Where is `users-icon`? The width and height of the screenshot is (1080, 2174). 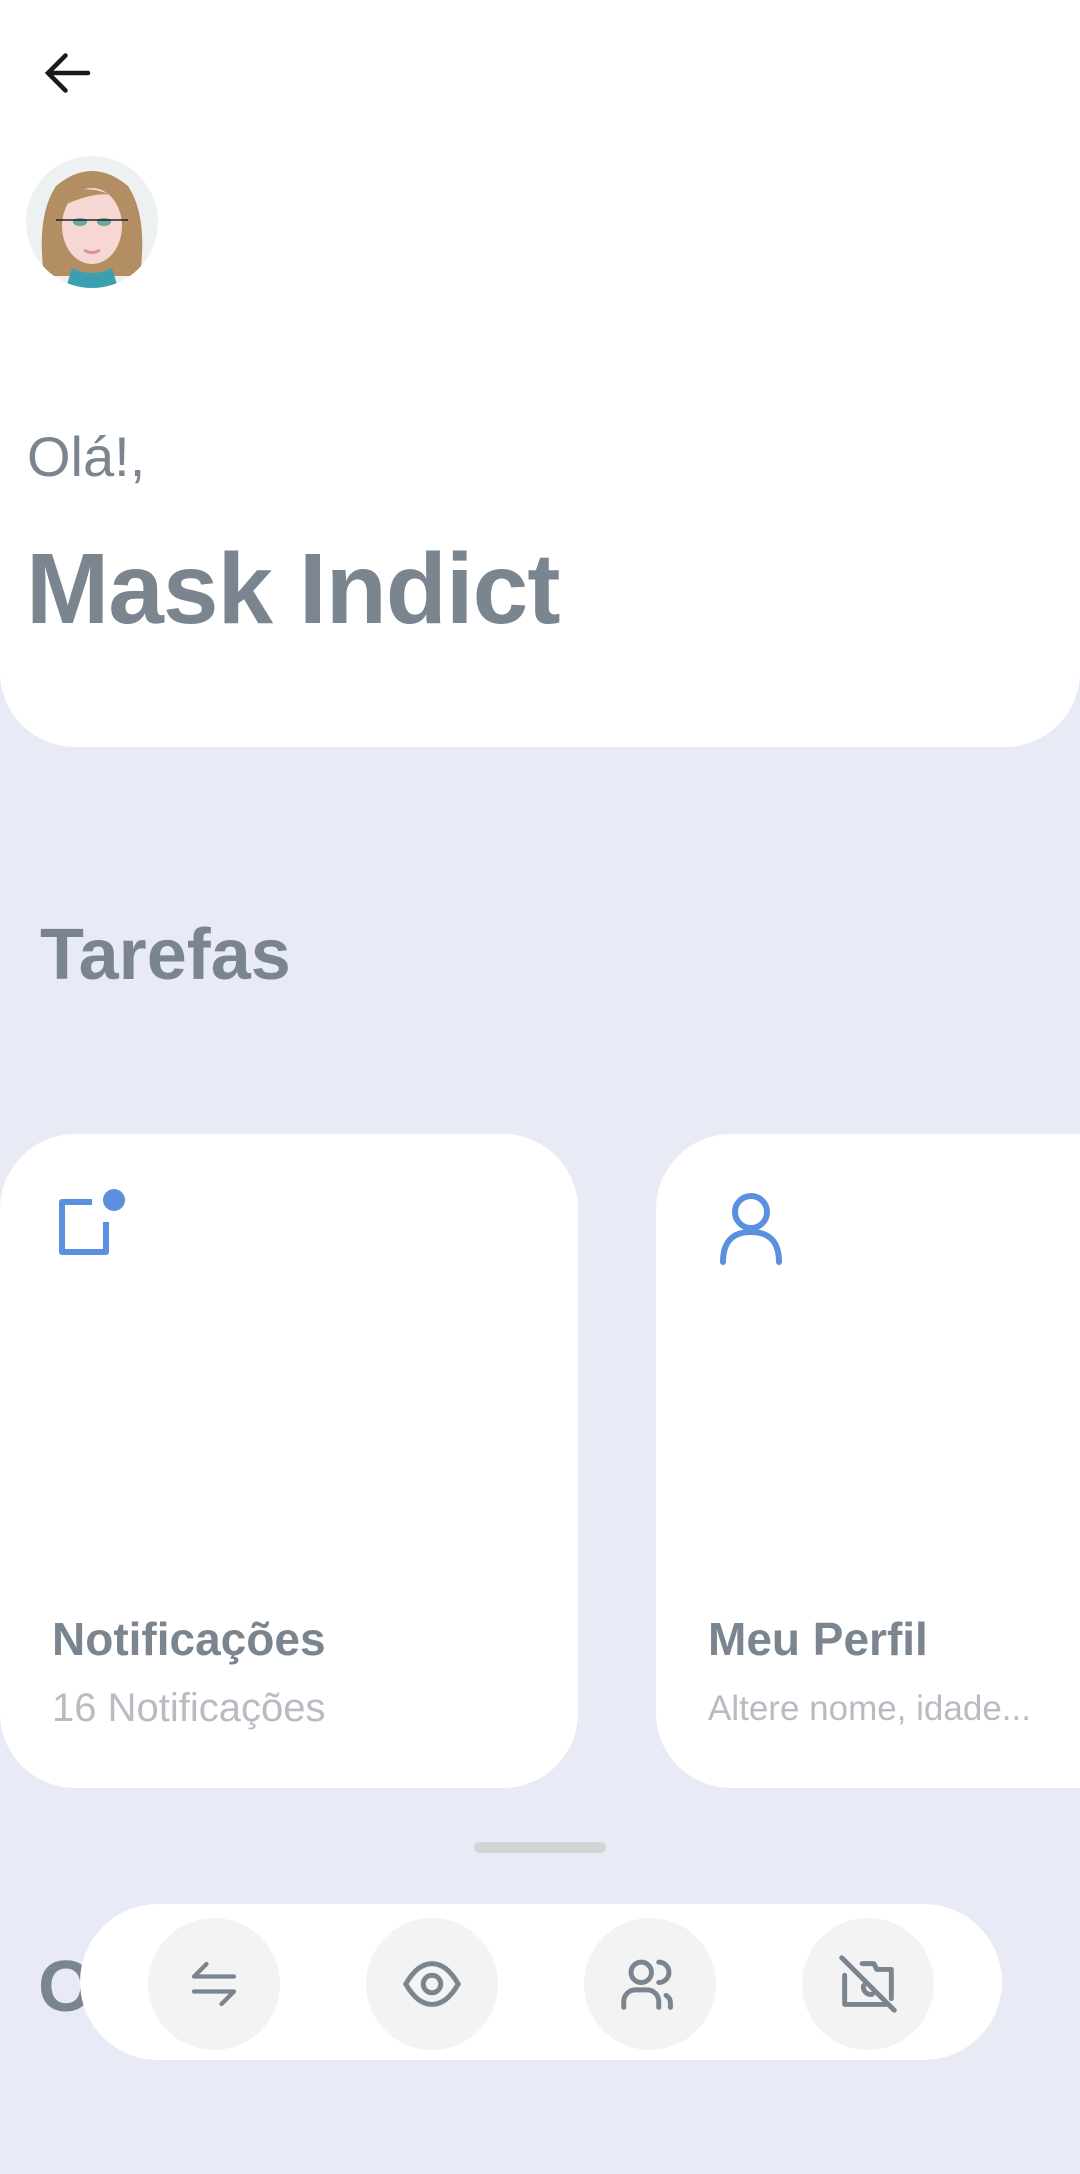 users-icon is located at coordinates (647, 1984).